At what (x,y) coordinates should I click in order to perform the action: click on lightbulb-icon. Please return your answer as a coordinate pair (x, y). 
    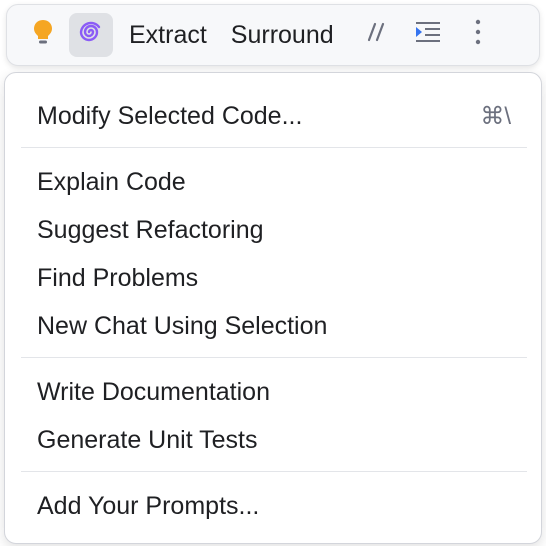
    Looking at the image, I should click on (43, 35).